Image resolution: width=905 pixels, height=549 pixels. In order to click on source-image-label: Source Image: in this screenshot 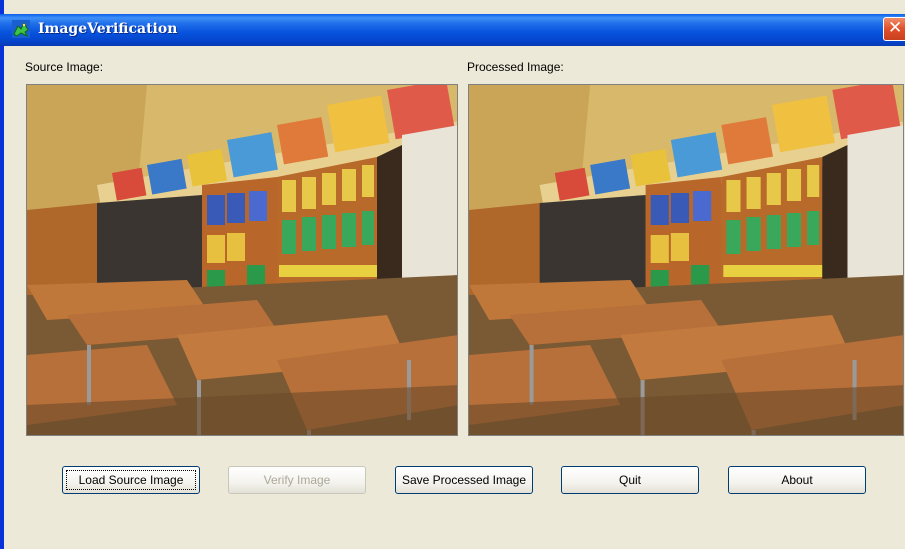, I will do `click(64, 67)`.